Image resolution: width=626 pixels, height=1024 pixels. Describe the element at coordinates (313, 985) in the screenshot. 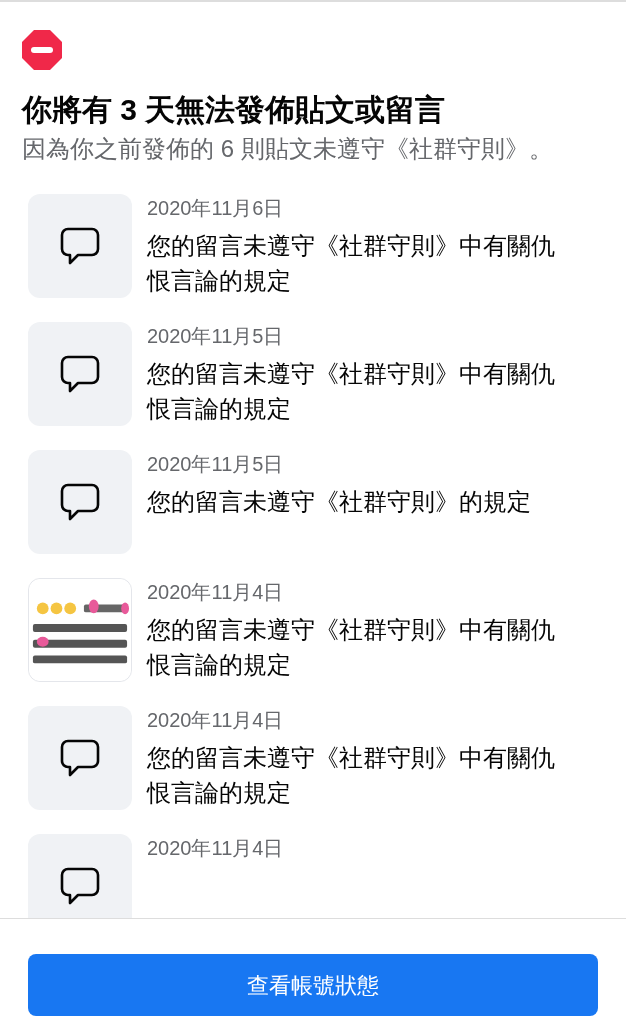

I see `view-account-status-button: 查看帳號狀態` at that location.